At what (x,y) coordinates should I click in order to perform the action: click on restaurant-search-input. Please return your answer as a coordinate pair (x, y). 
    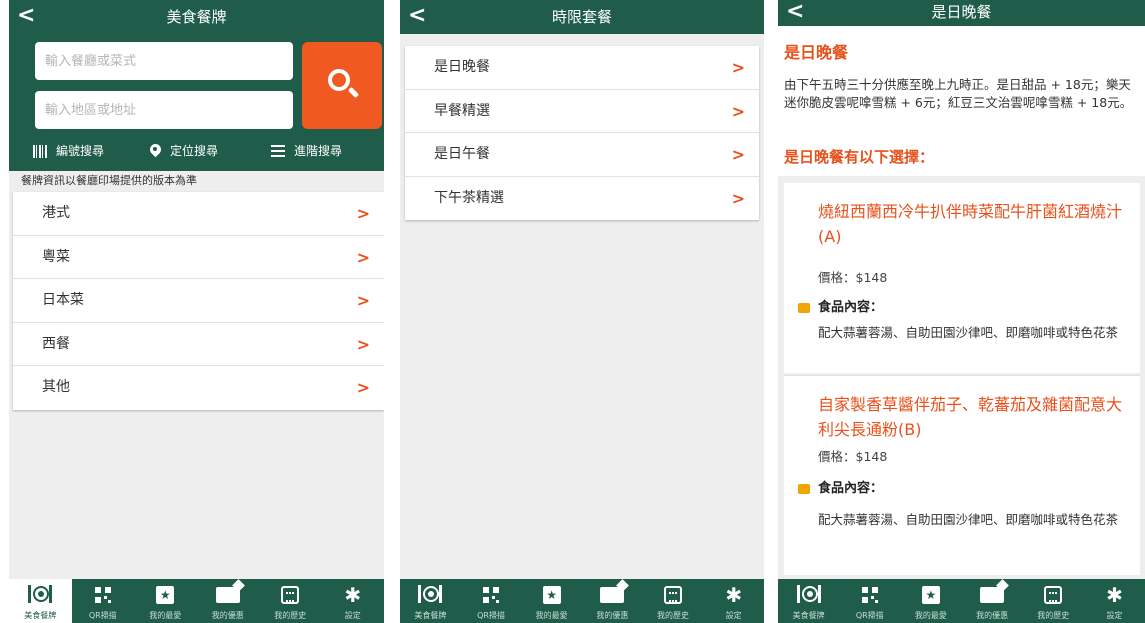
    Looking at the image, I should click on (164, 61).